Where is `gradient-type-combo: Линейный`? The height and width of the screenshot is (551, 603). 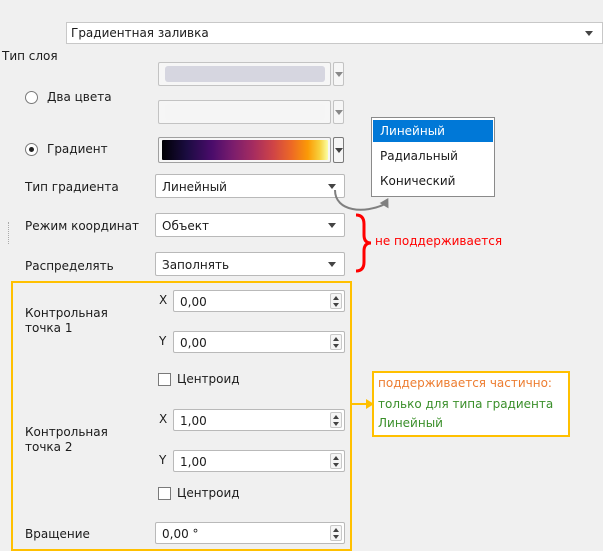 gradient-type-combo: Линейный is located at coordinates (250, 186).